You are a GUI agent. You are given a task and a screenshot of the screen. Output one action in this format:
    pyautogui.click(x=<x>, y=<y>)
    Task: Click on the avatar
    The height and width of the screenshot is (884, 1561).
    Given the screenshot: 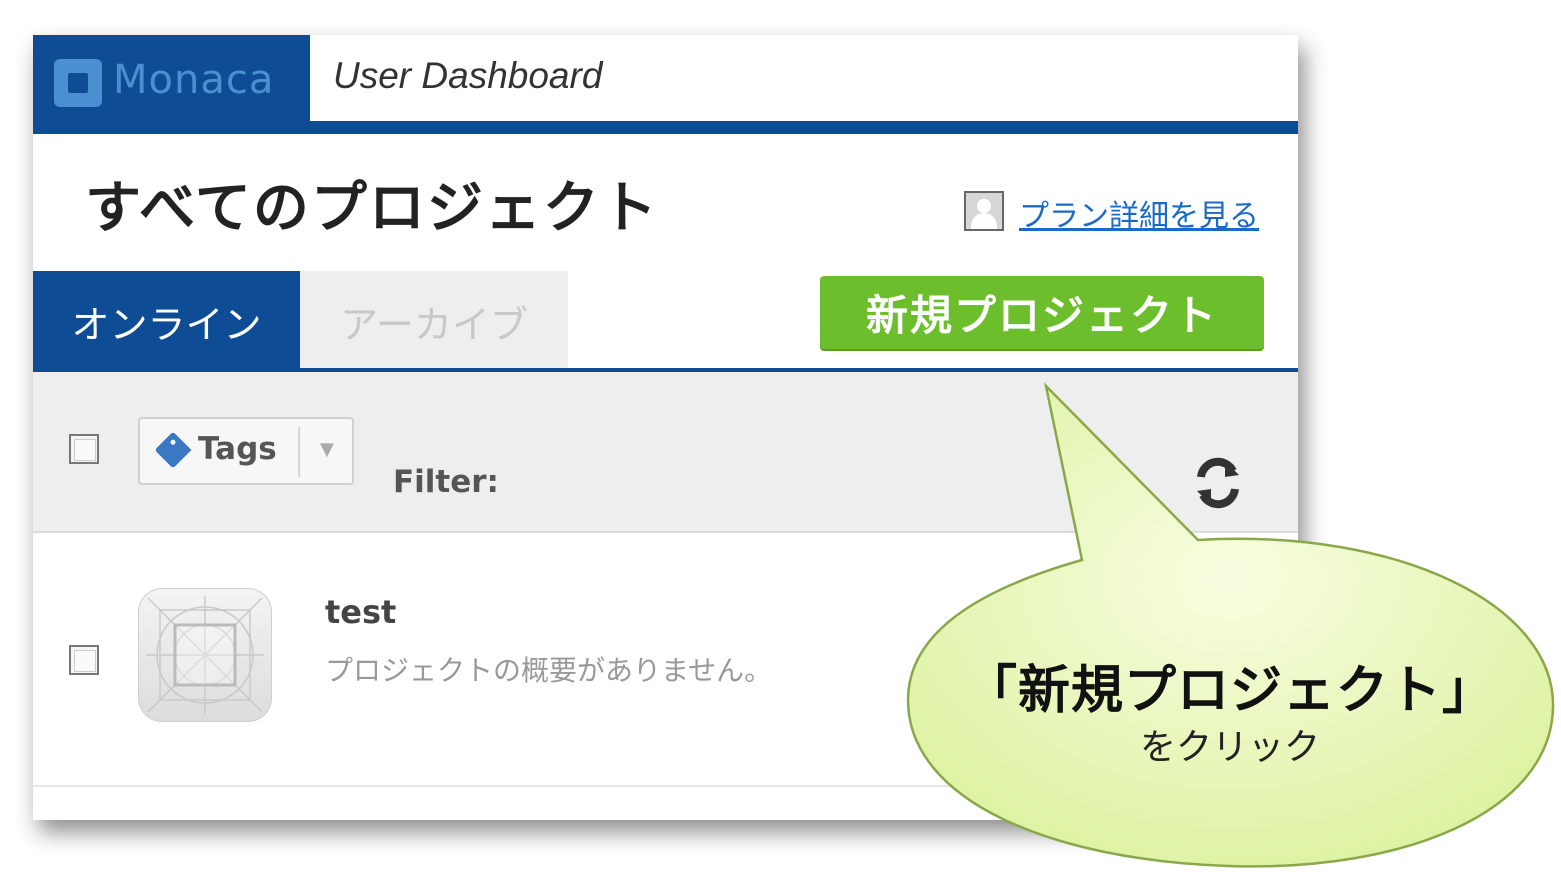 What is the action you would take?
    pyautogui.click(x=984, y=211)
    